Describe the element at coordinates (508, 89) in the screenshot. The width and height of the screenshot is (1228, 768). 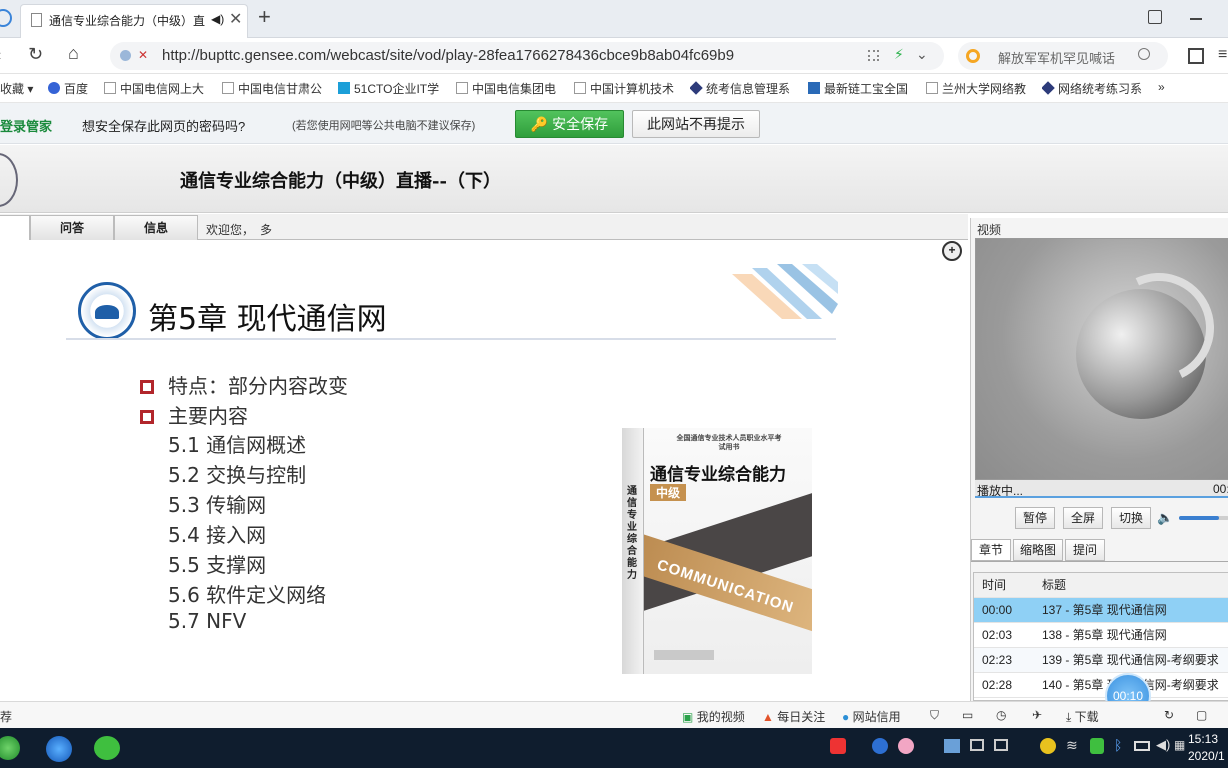
I see `bookmark-item: 中国电信集团电` at that location.